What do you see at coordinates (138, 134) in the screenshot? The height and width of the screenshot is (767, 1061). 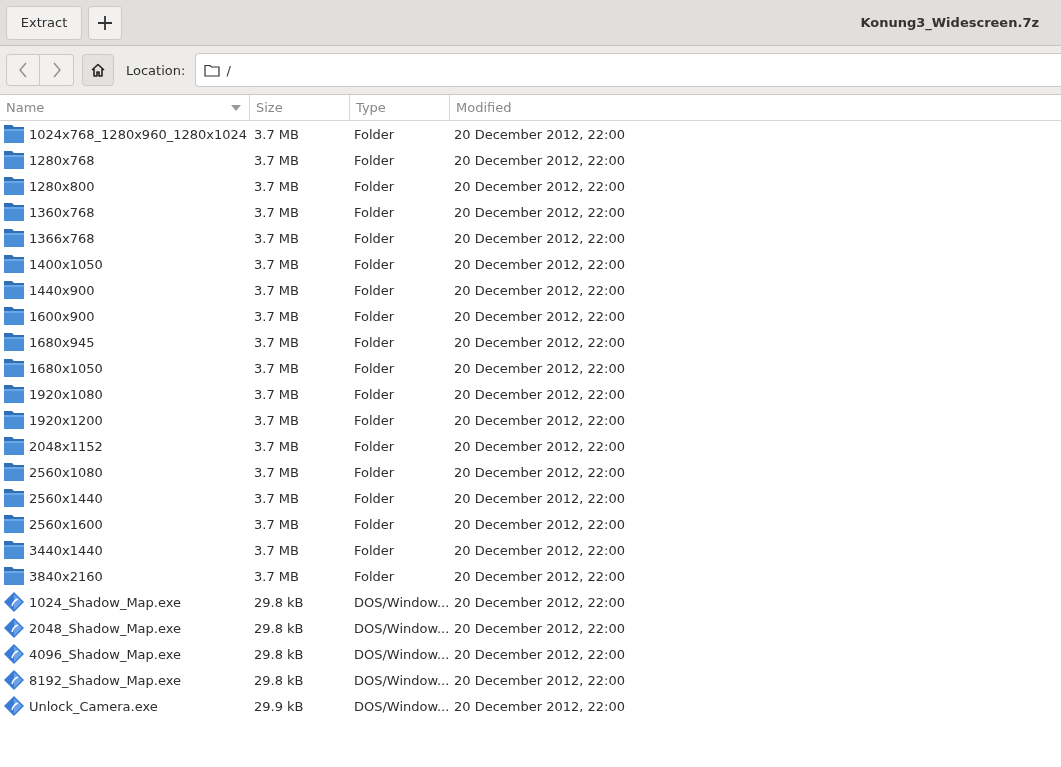 I see `file-name: 1024x768_1280x960_1280x1024` at bounding box center [138, 134].